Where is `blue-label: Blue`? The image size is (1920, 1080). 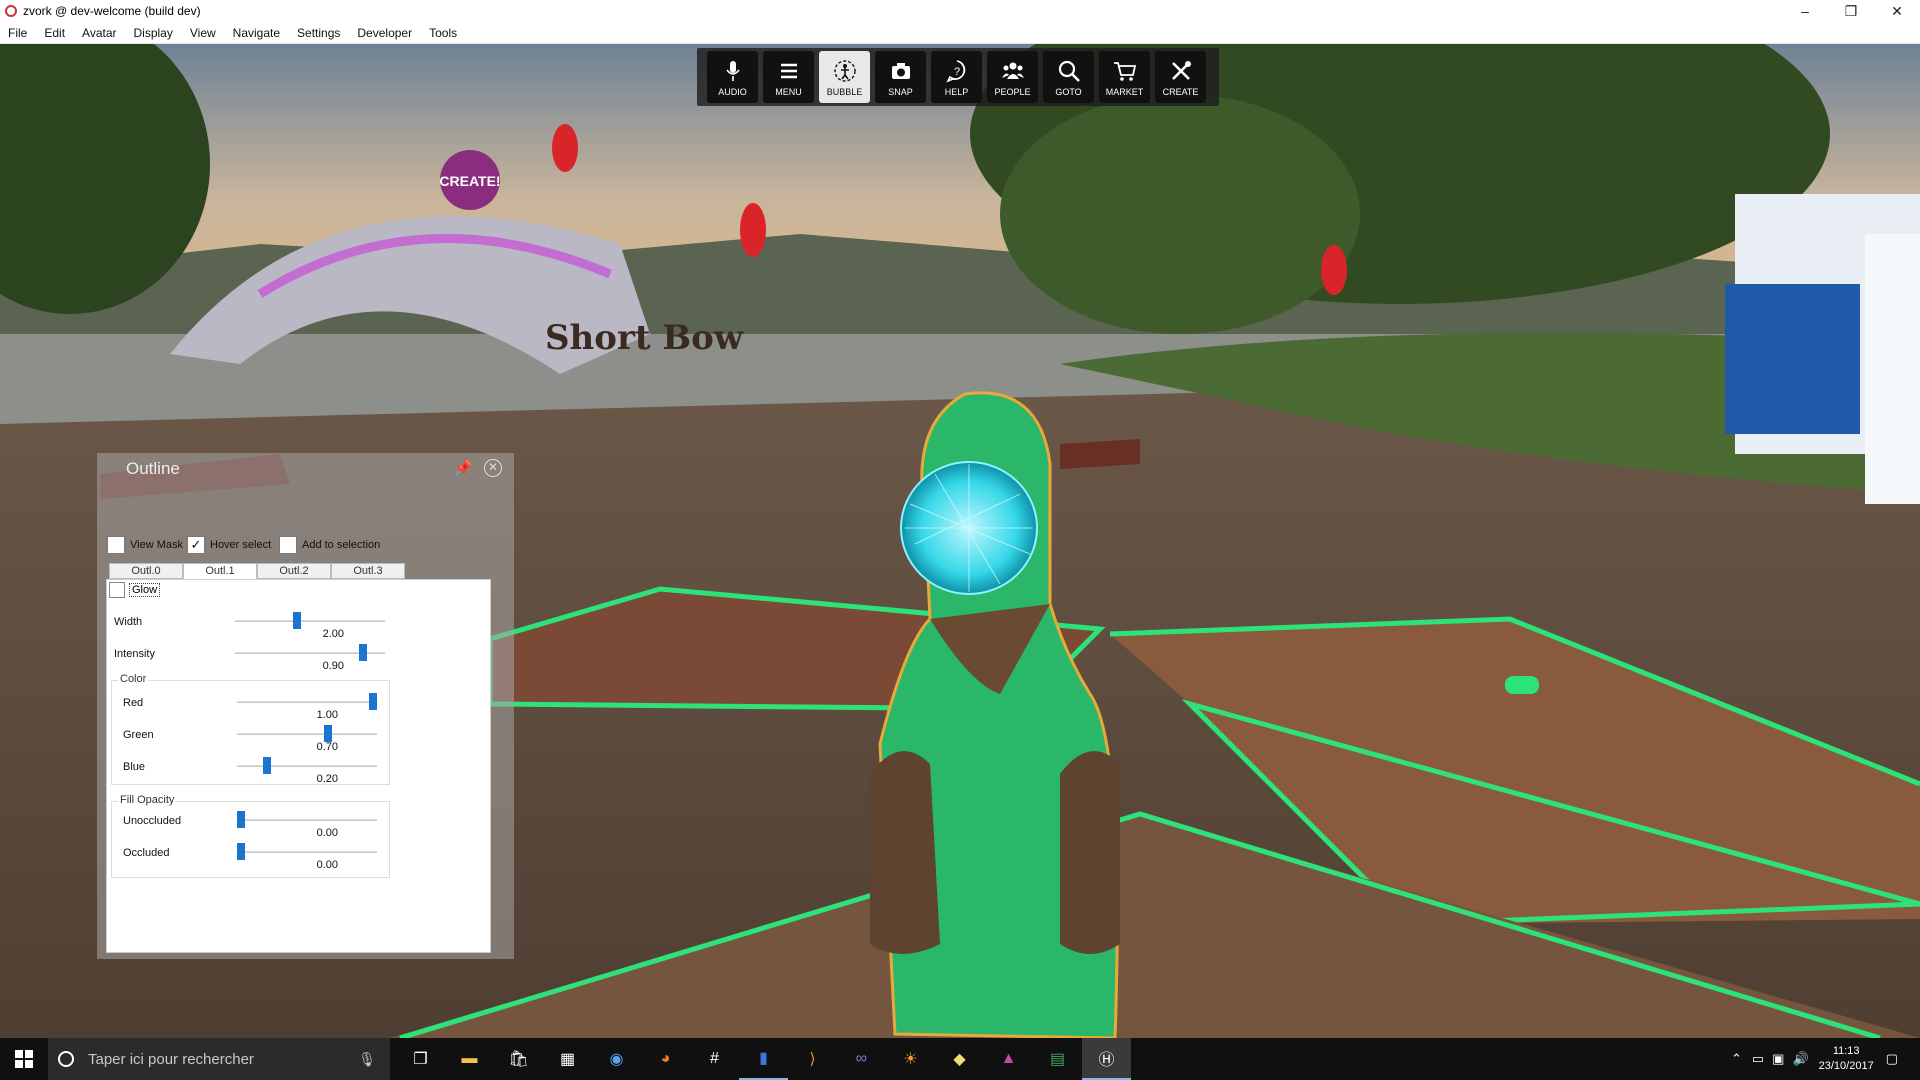 blue-label: Blue is located at coordinates (134, 767).